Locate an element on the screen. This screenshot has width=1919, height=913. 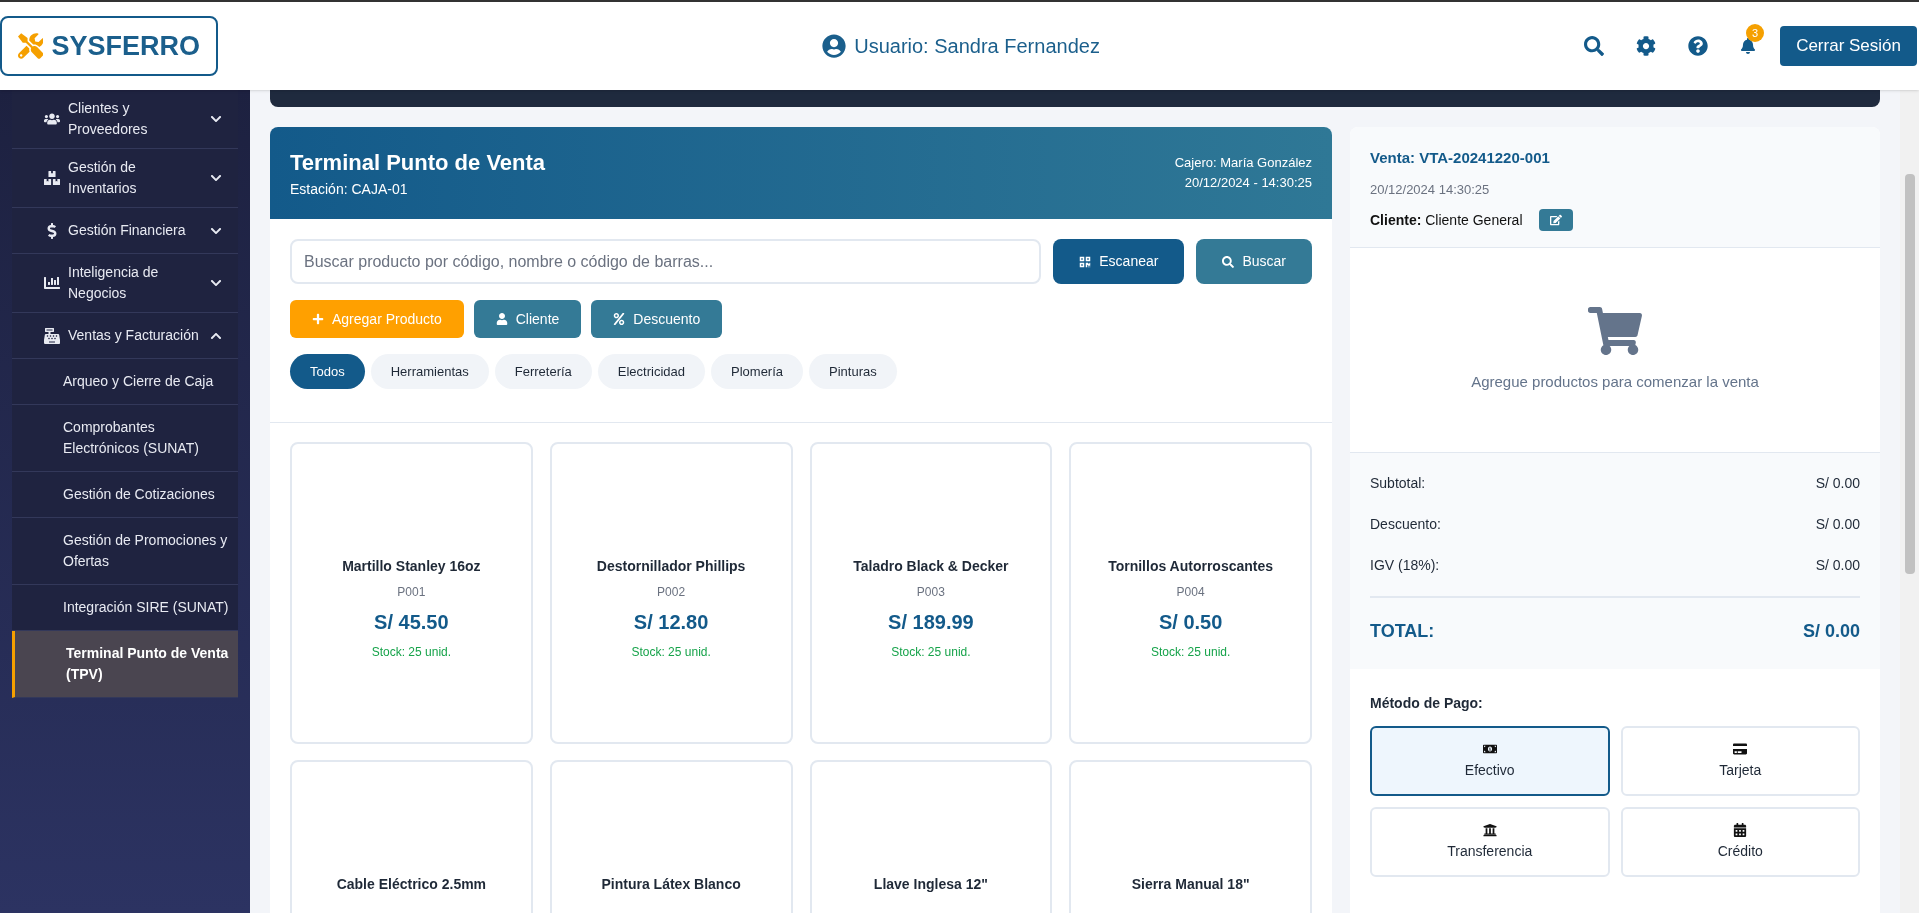
sidebar-submenu-item: Gestión de Cotizaciones is located at coordinates (125, 495).